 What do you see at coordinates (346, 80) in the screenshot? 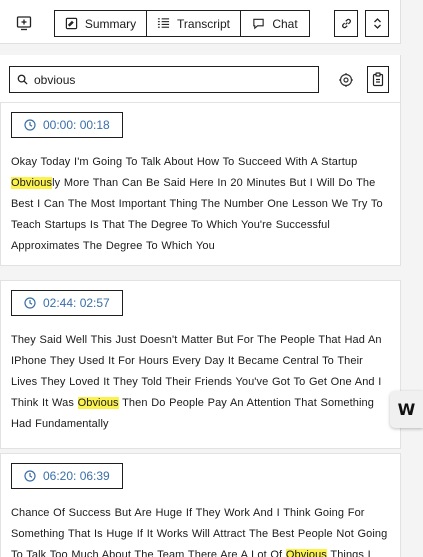
I see `ai-icon` at bounding box center [346, 80].